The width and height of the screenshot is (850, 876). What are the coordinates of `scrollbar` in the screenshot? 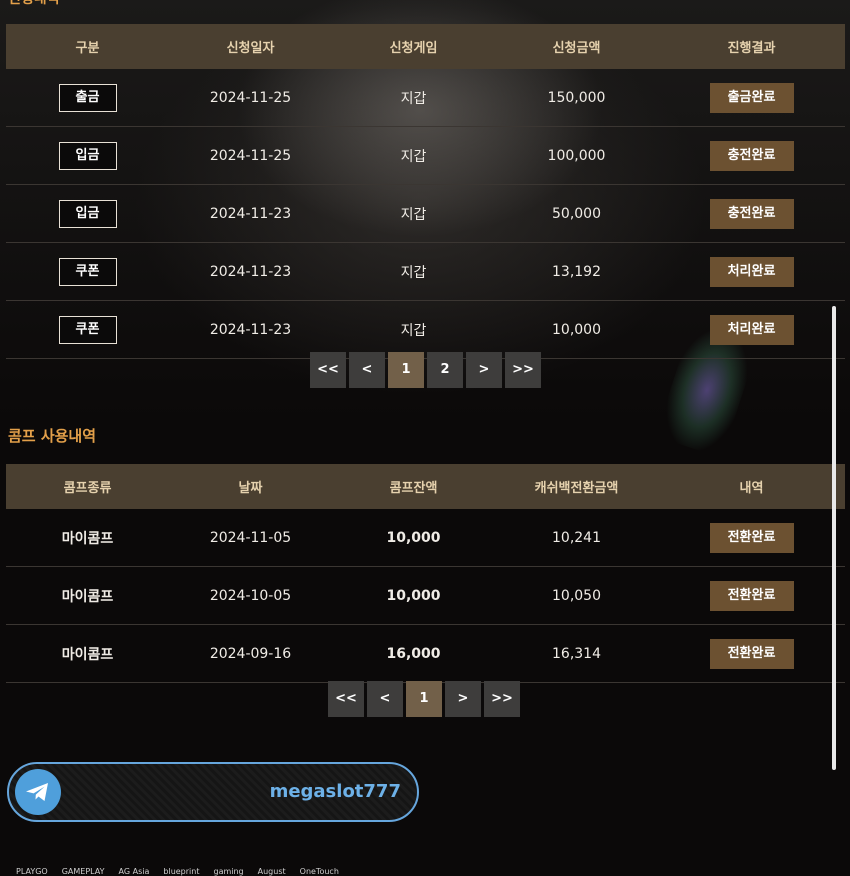 It's located at (834, 538).